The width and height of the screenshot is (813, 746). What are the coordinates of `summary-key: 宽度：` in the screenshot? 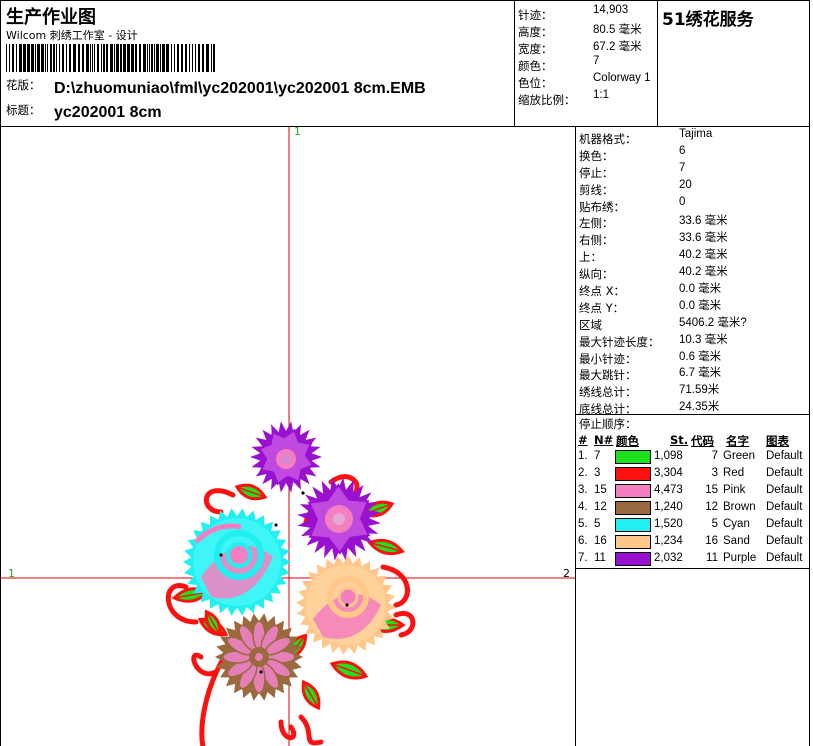 It's located at (535, 49).